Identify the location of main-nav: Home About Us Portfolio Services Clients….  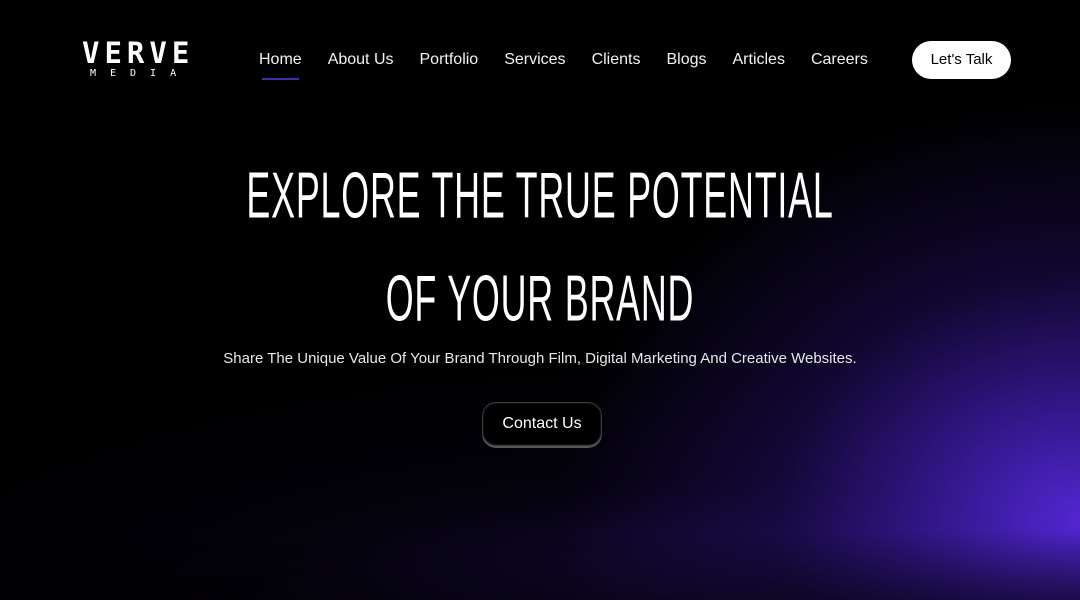
(576, 64).